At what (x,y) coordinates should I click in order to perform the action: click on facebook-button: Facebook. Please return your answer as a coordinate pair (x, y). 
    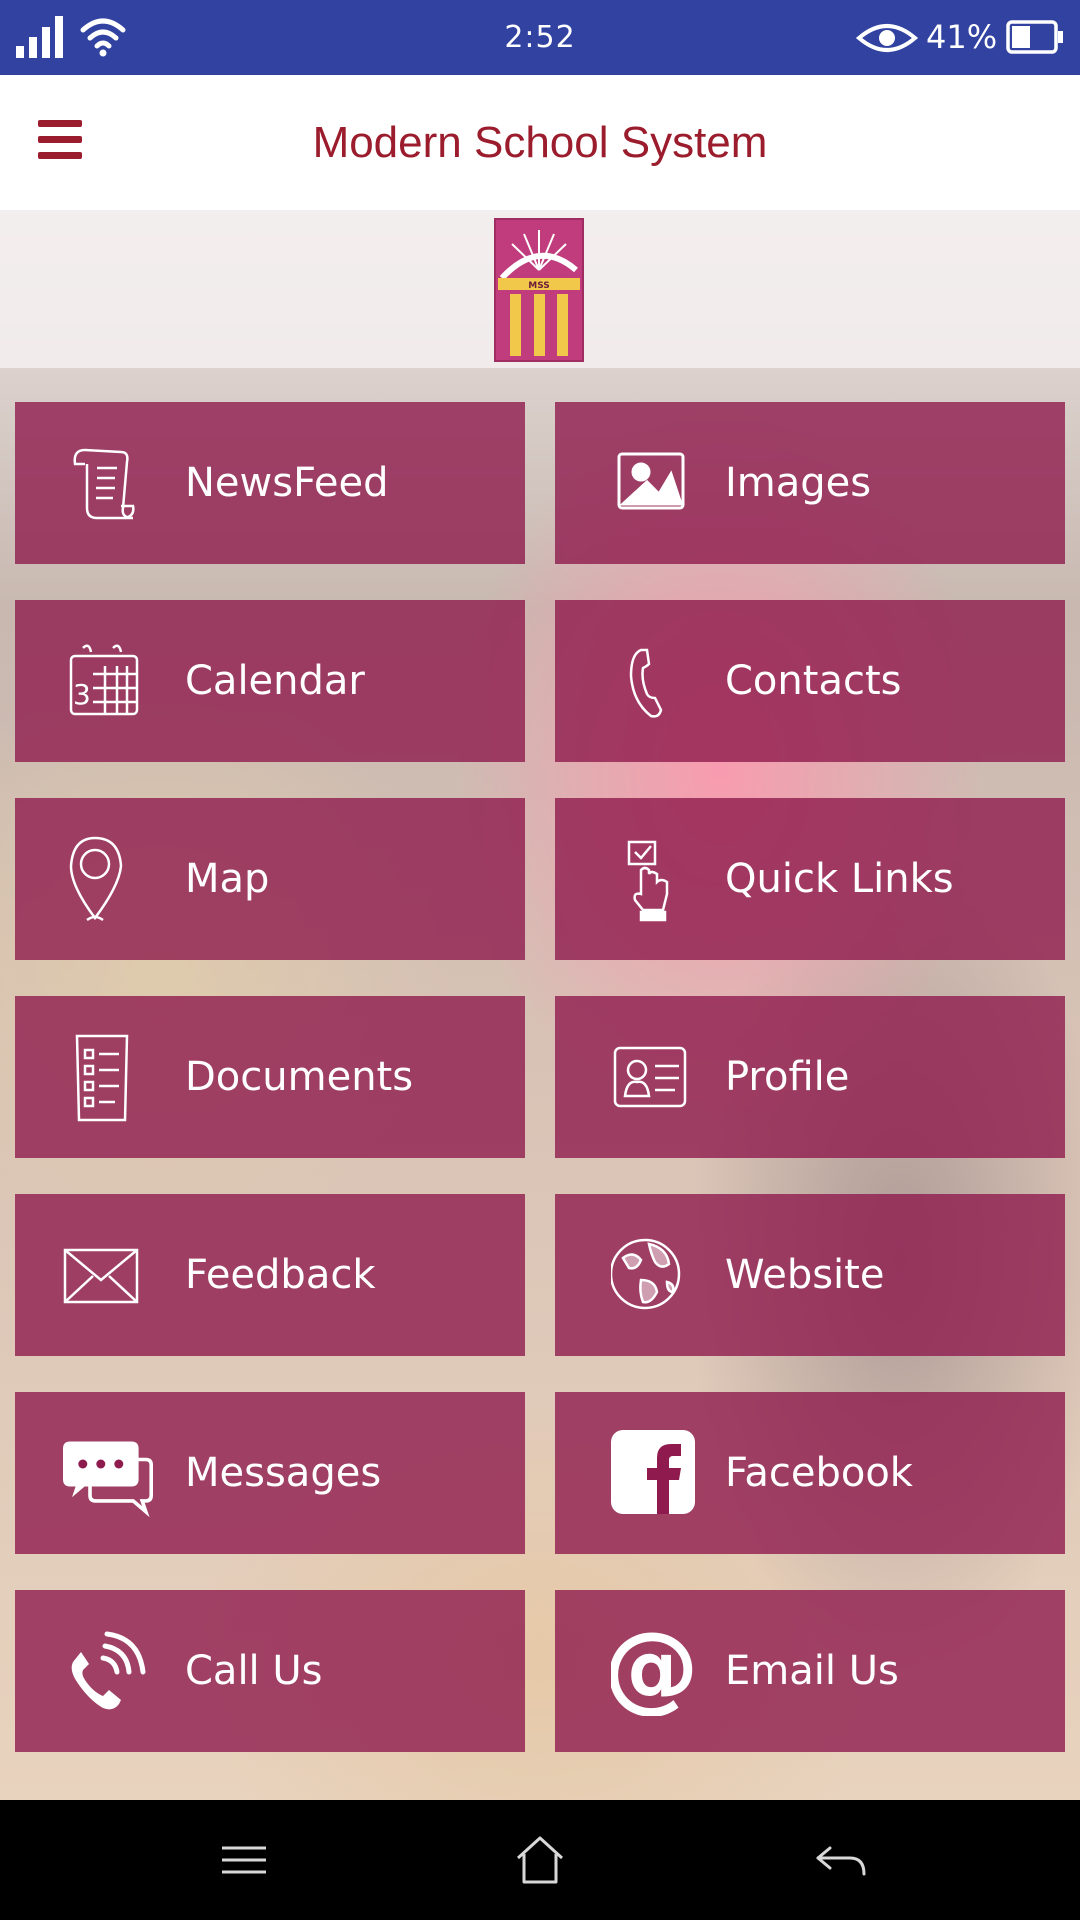
    Looking at the image, I should click on (810, 1473).